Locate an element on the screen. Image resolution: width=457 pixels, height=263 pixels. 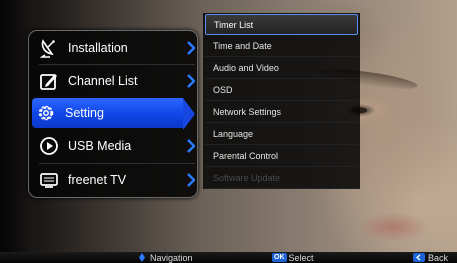
gear-icon is located at coordinates (46, 113).